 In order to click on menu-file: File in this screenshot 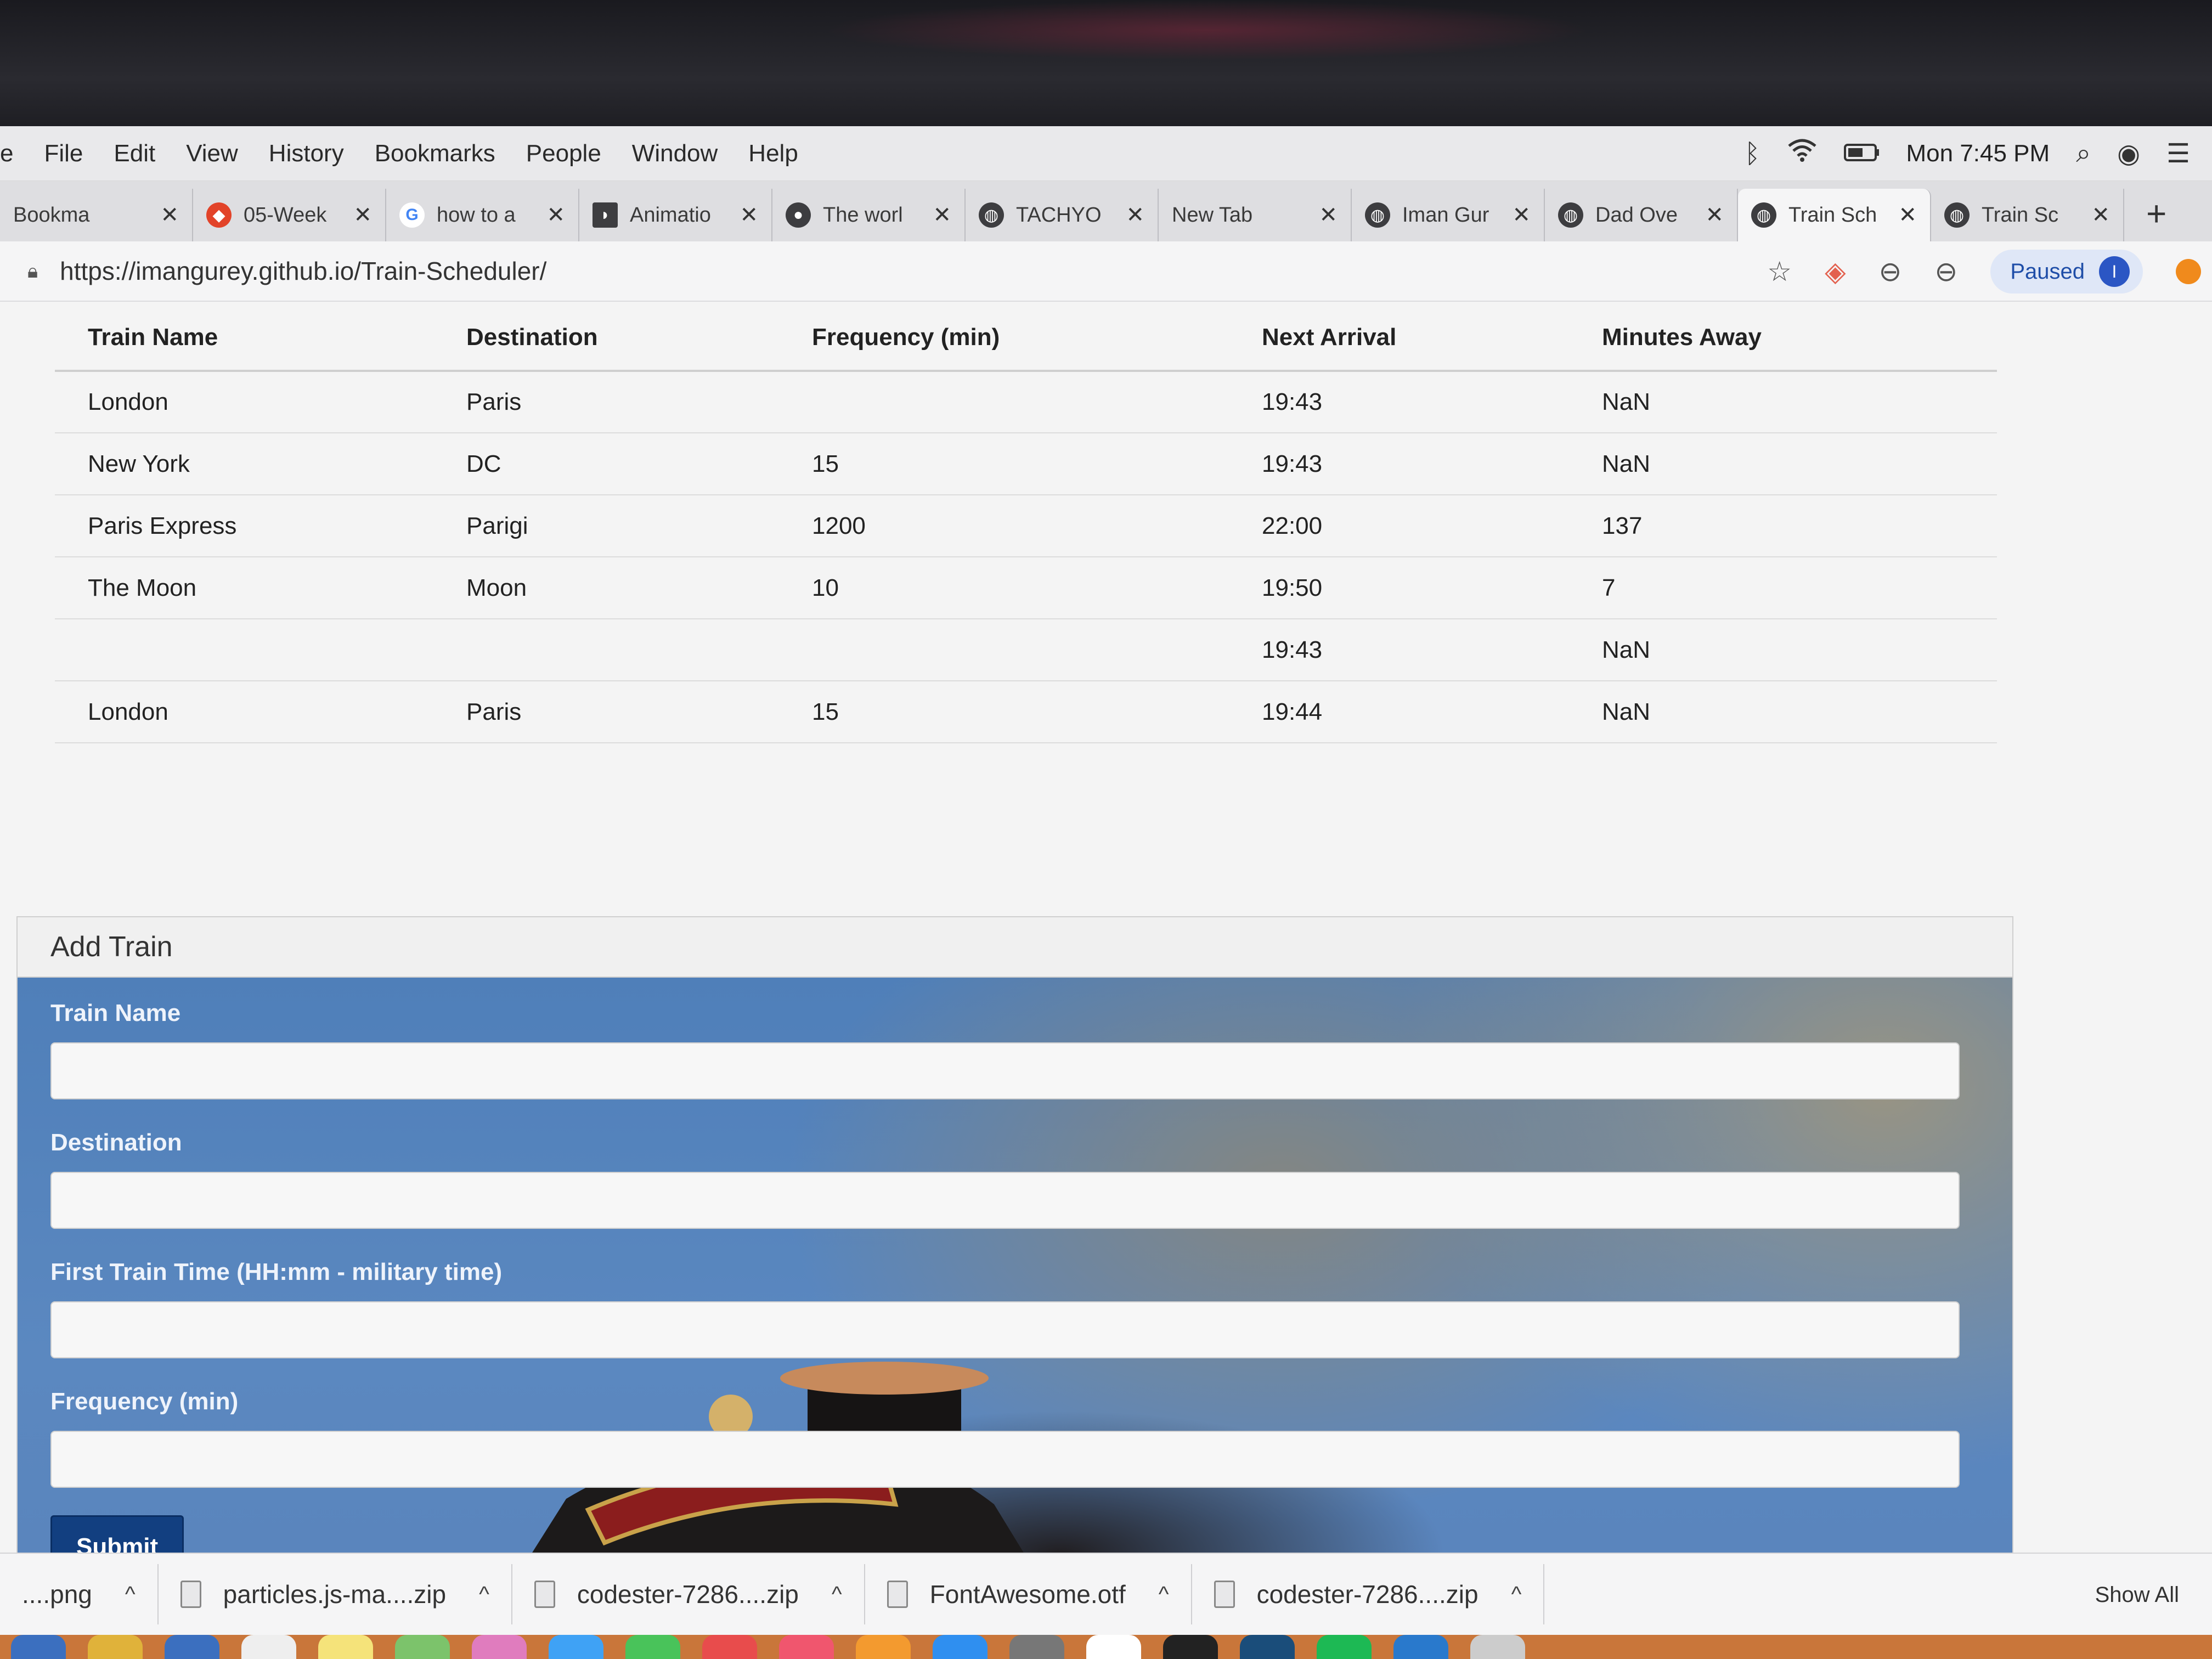, I will do `click(63, 153)`.